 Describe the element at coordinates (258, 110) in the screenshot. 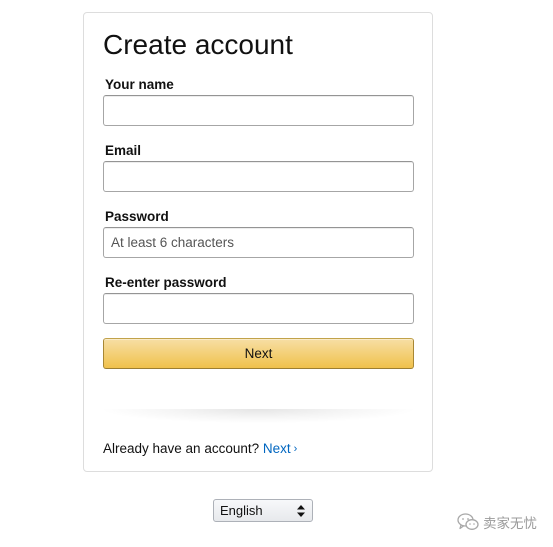

I see `your-name-input` at that location.